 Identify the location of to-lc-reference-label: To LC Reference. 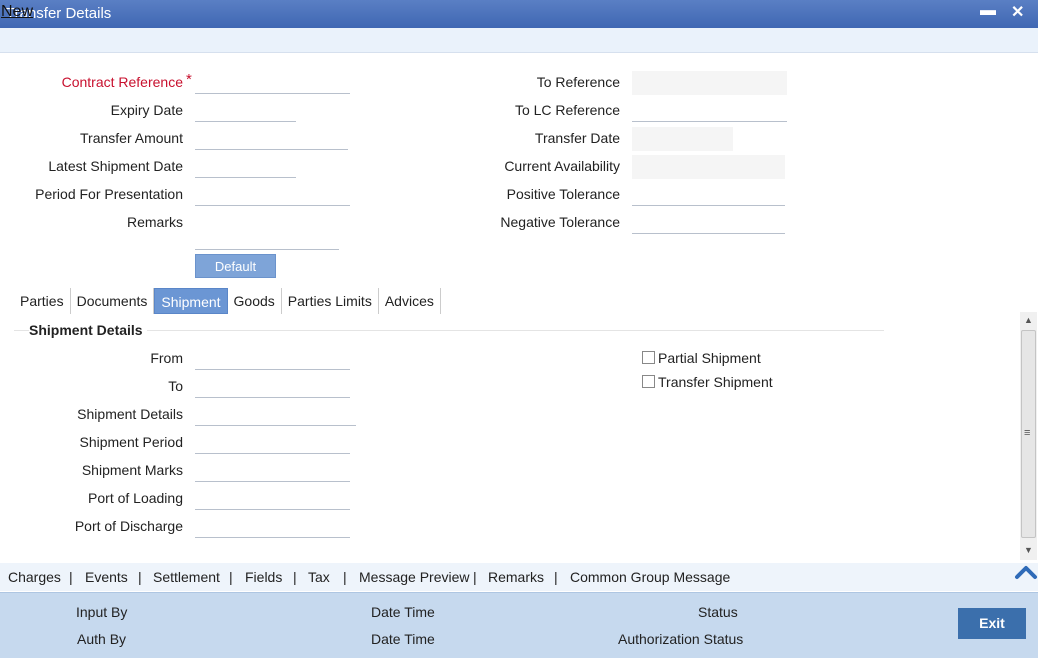
(567, 110).